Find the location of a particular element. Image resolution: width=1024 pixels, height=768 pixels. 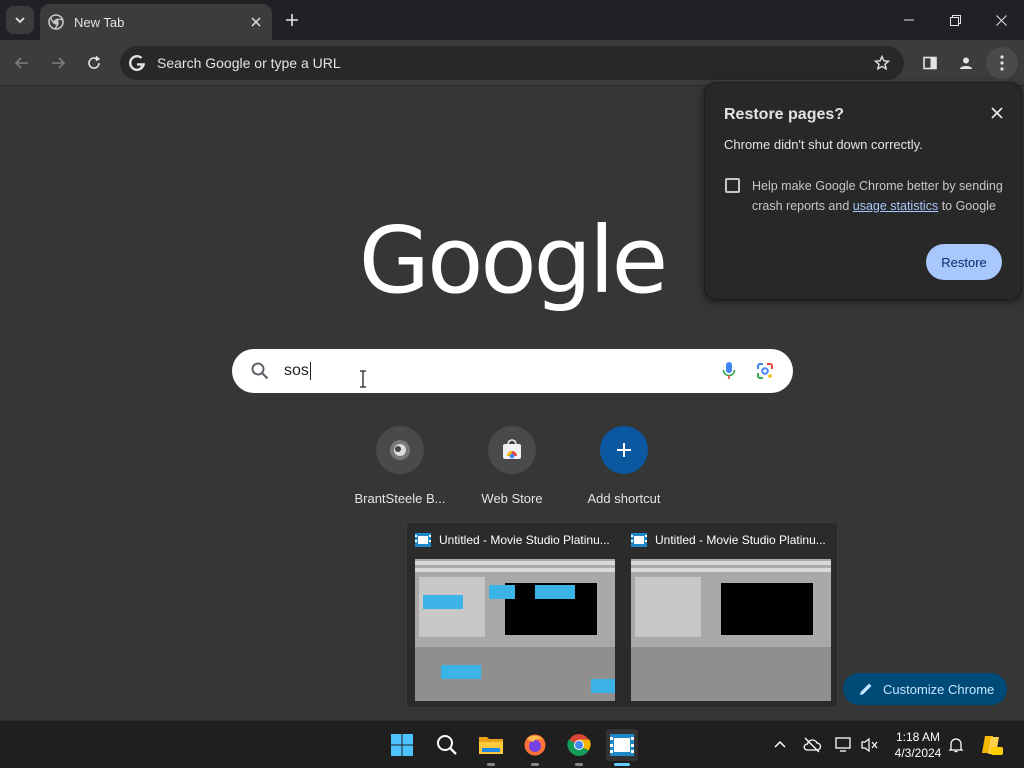

back-button is located at coordinates (22, 63).